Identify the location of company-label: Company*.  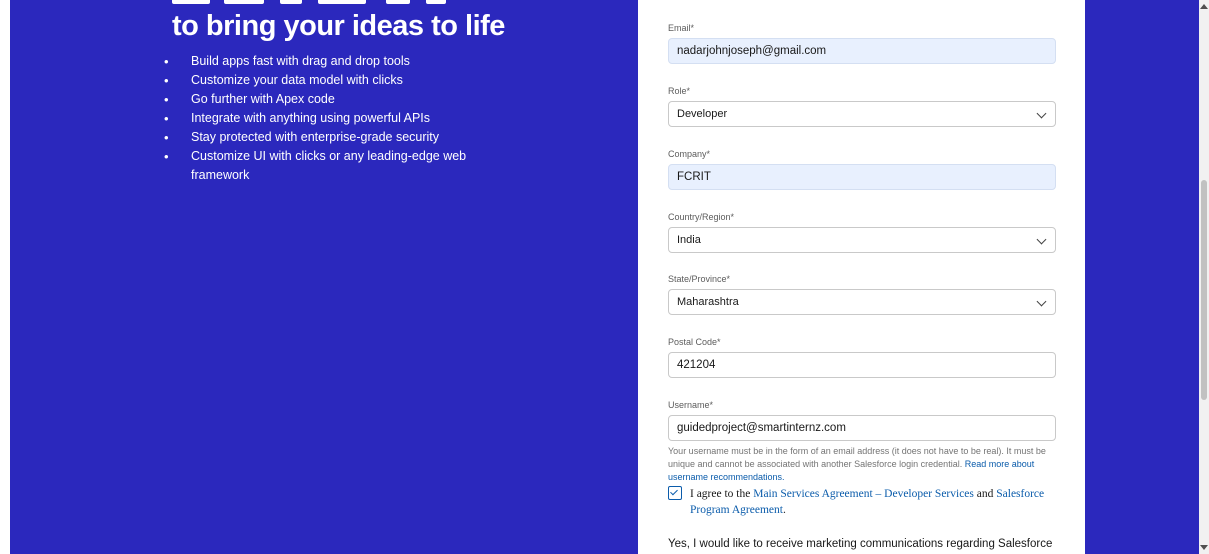
(689, 154).